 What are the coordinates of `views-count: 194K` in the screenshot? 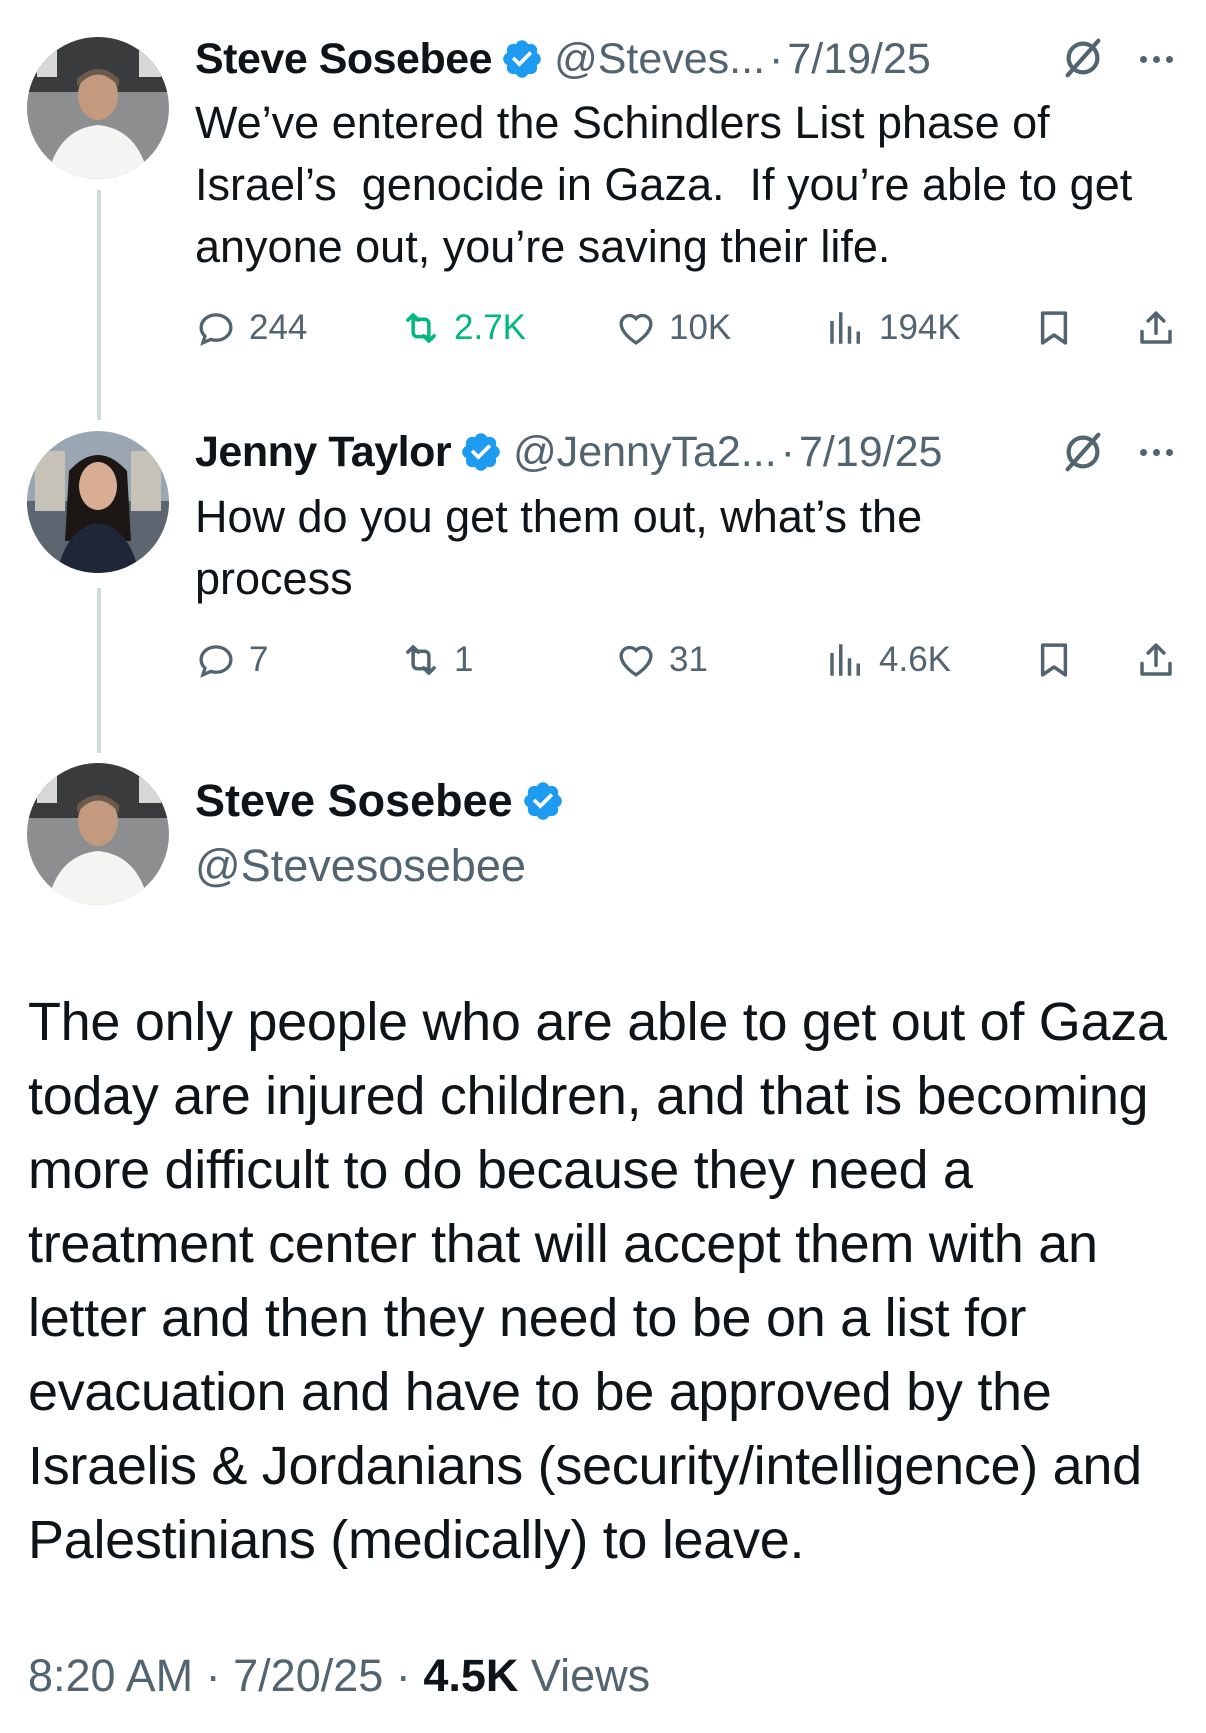 It's located at (920, 327).